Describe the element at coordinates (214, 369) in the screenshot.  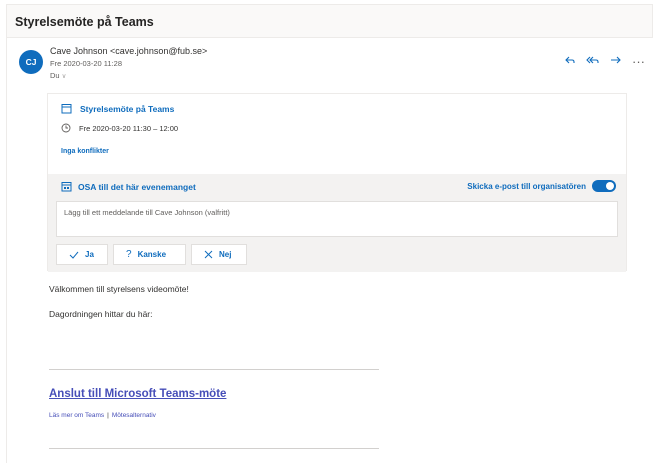
I see `divider-top` at that location.